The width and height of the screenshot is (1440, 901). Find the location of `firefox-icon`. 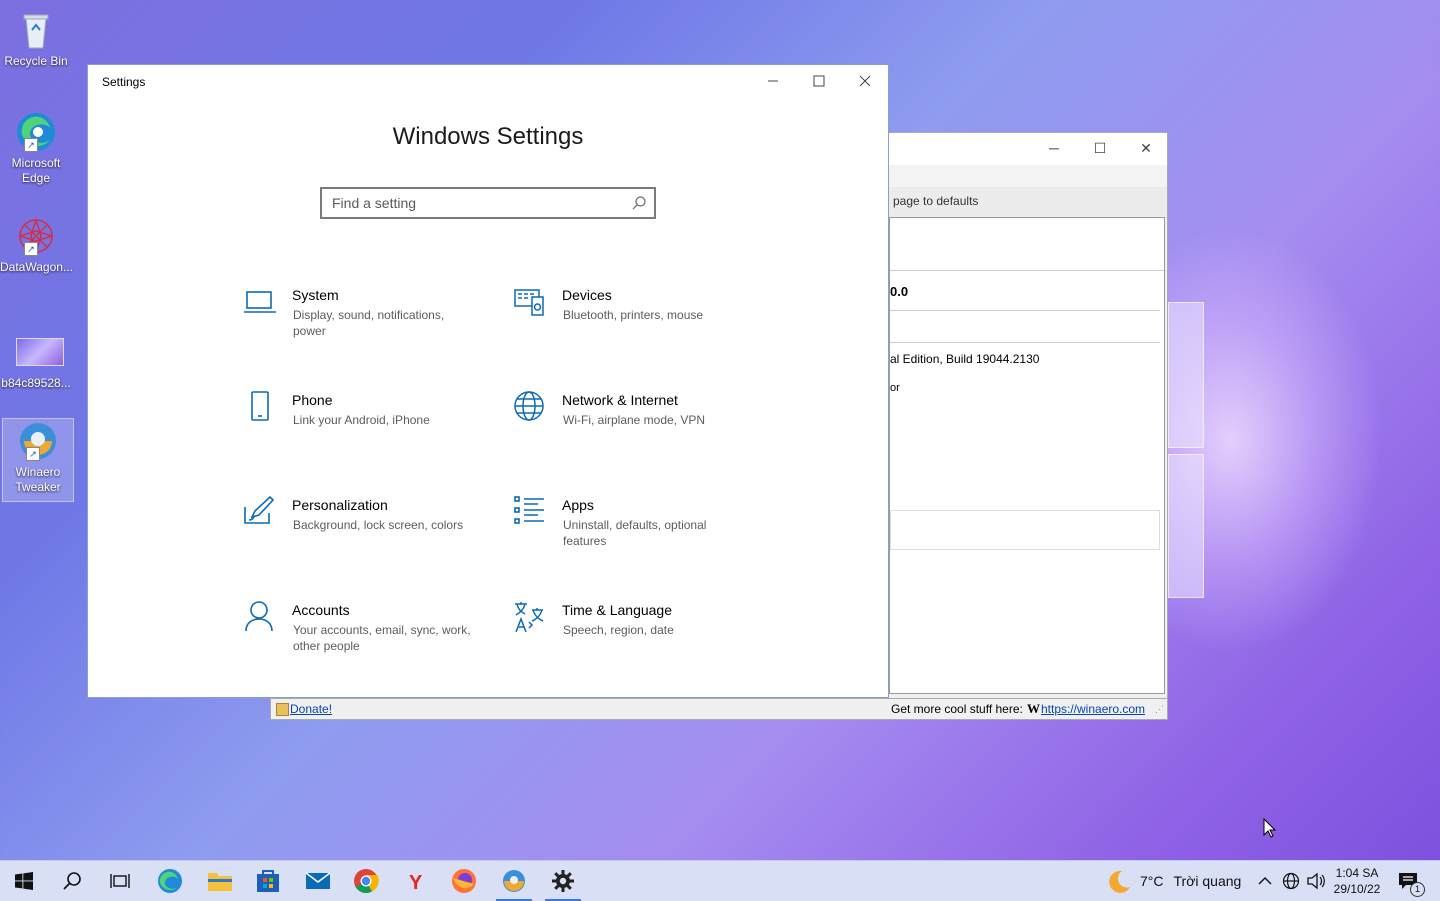

firefox-icon is located at coordinates (464, 881).